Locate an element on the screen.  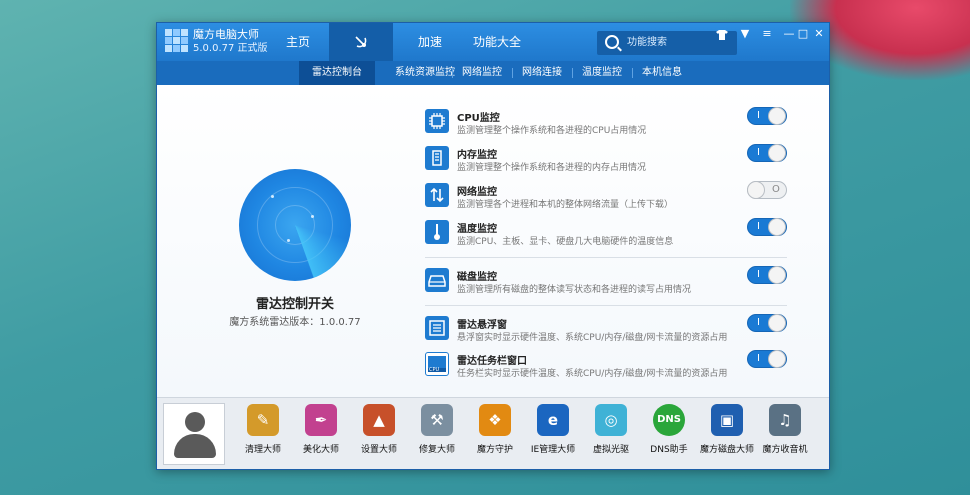
shield-icon: ❖ is located at coordinates (495, 420).